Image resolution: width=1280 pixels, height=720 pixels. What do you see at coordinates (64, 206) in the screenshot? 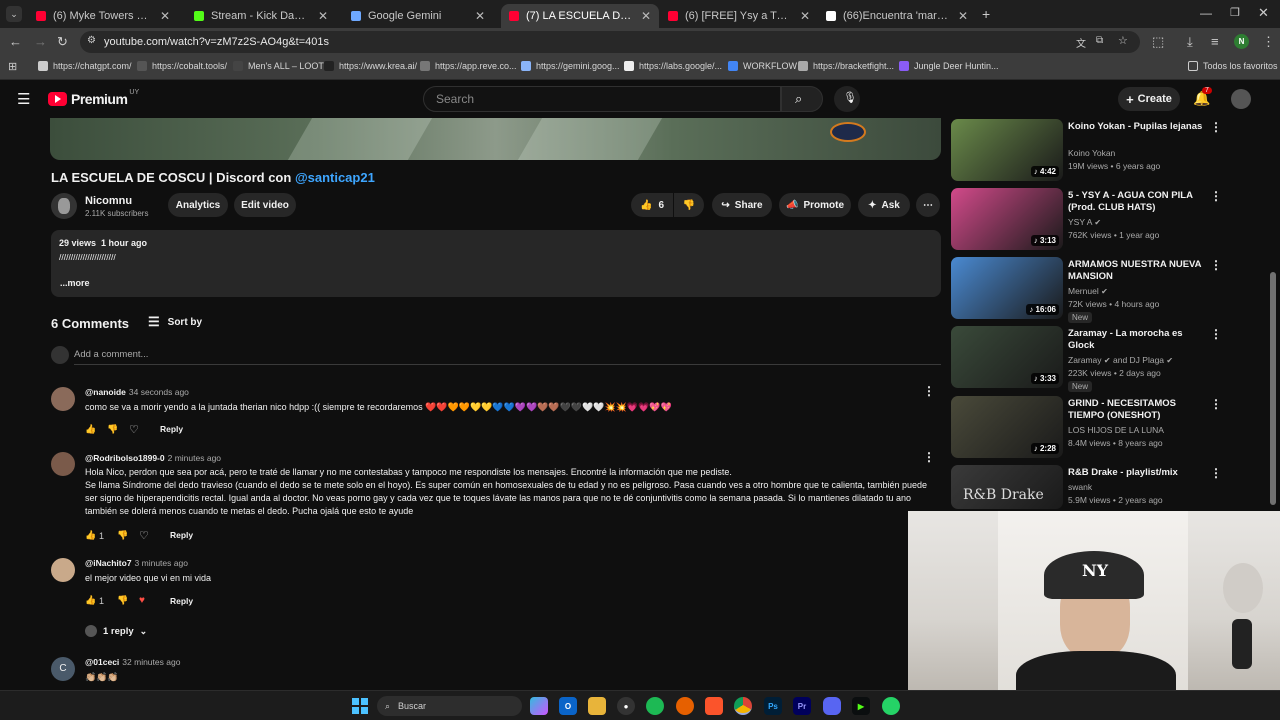
I see `channel-avatar` at bounding box center [64, 206].